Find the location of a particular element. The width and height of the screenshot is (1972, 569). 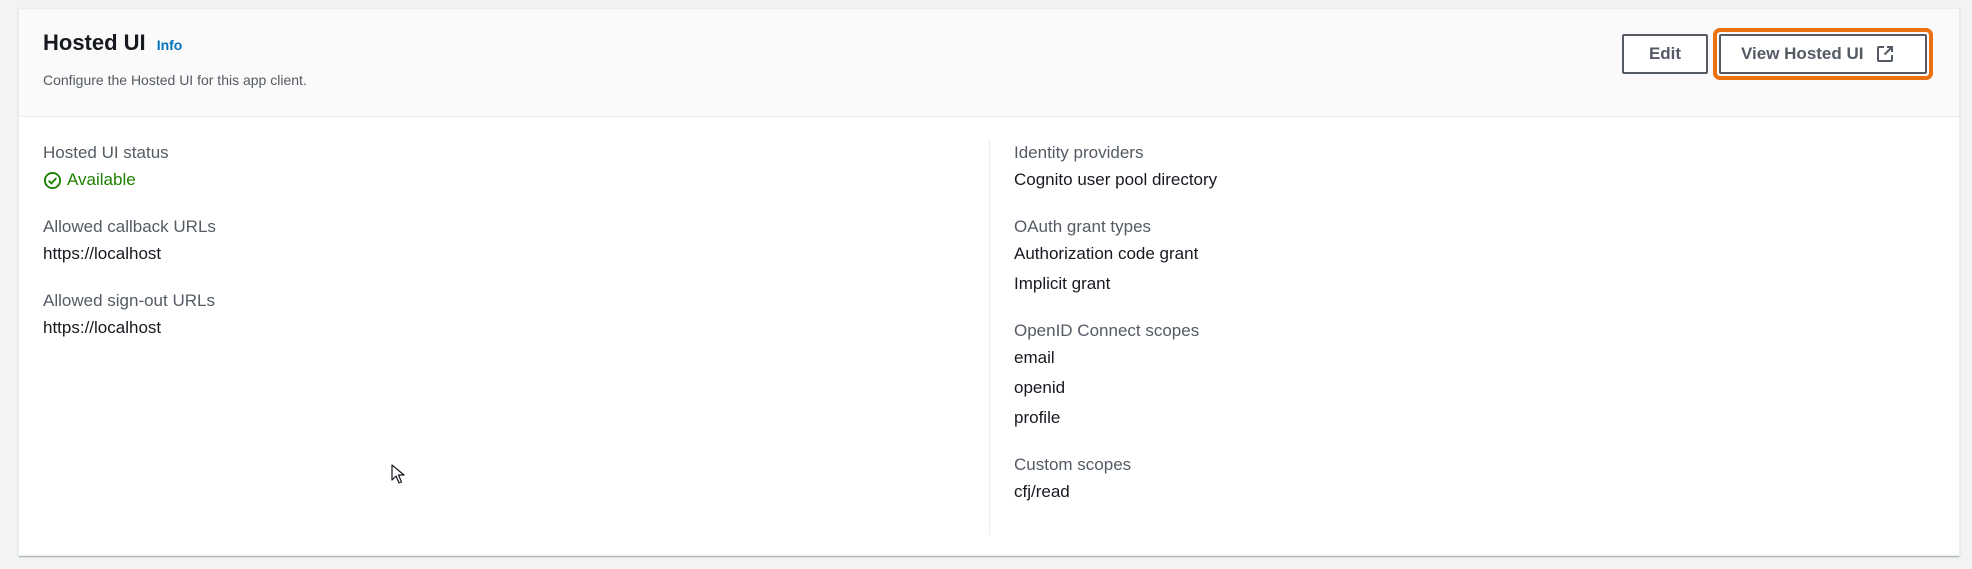

field-label: OpenID Connect scopes is located at coordinates (1107, 330).